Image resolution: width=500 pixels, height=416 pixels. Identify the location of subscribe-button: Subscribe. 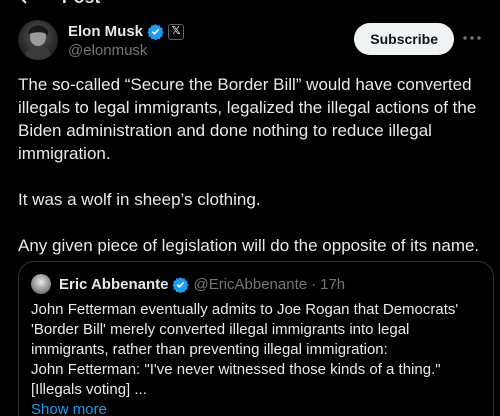
(404, 39).